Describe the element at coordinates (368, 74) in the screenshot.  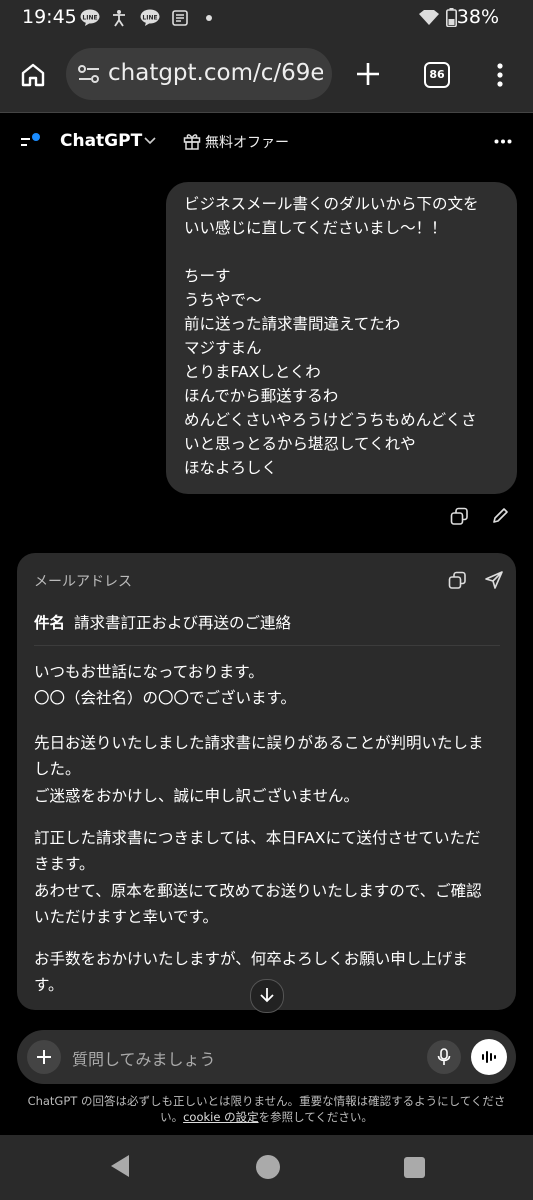
I see `new-tab-icon` at that location.